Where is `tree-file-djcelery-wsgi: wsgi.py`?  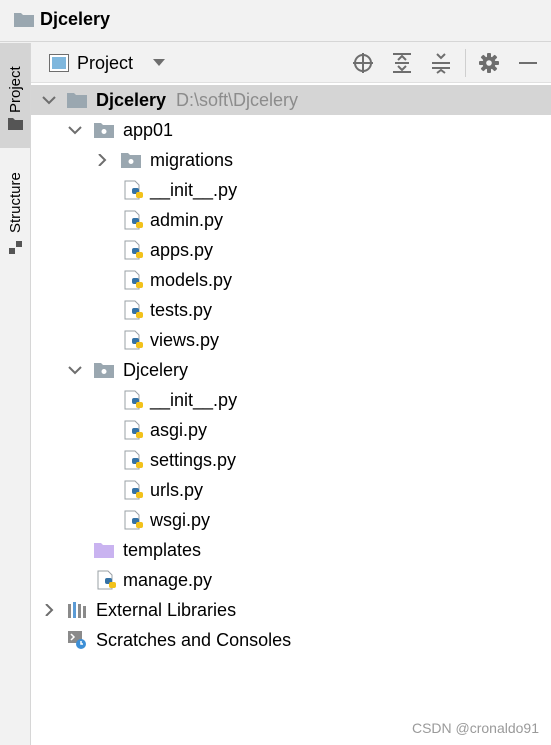
tree-file-djcelery-wsgi: wsgi.py is located at coordinates (291, 520).